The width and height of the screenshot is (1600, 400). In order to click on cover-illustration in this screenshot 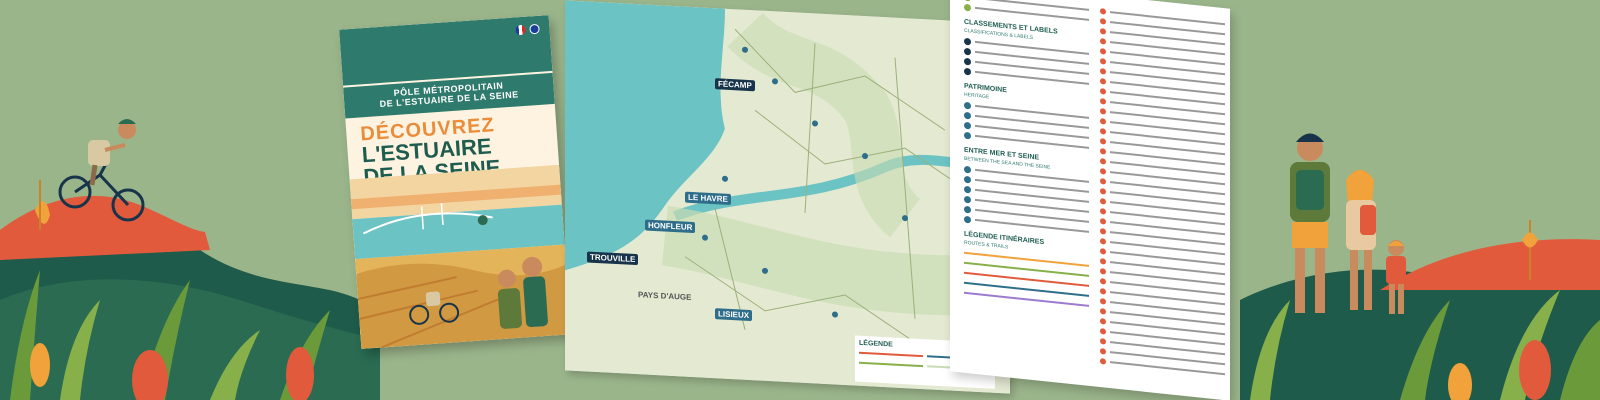, I will do `click(460, 256)`.